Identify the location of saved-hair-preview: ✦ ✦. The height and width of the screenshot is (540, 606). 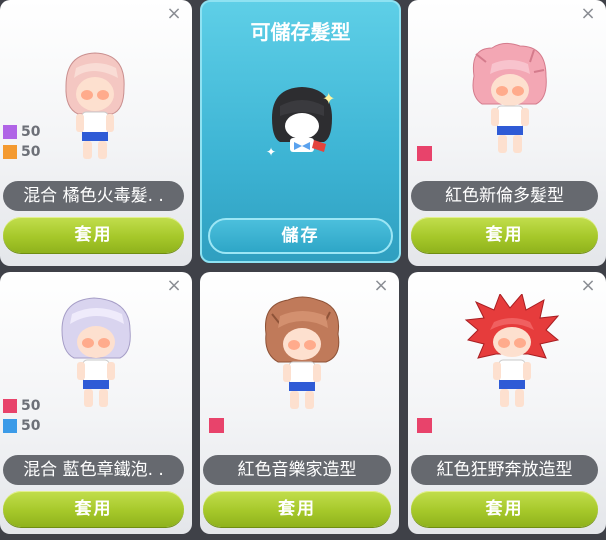
(300, 123).